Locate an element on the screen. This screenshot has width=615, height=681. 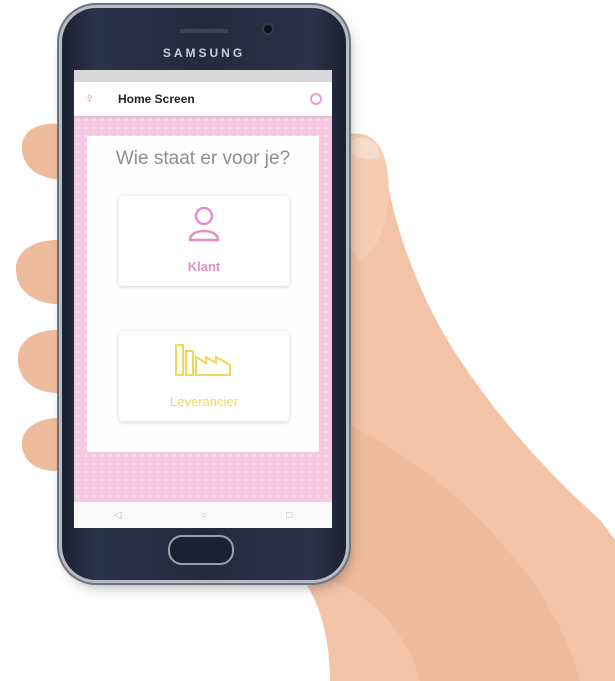
page-title: Home Screen is located at coordinates (156, 99).